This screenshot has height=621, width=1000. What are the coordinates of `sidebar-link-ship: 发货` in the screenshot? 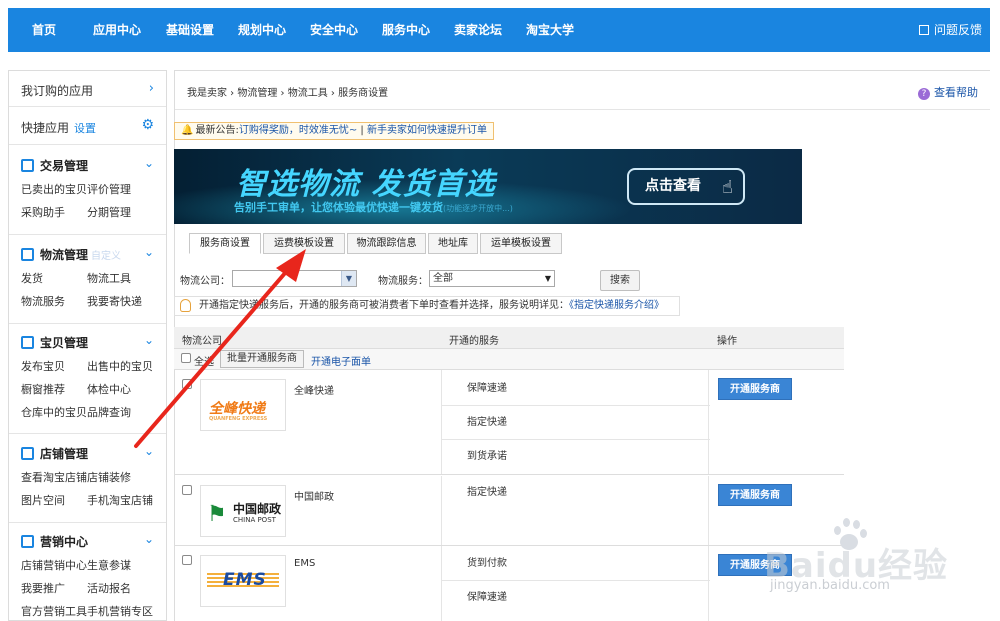 It's located at (32, 278).